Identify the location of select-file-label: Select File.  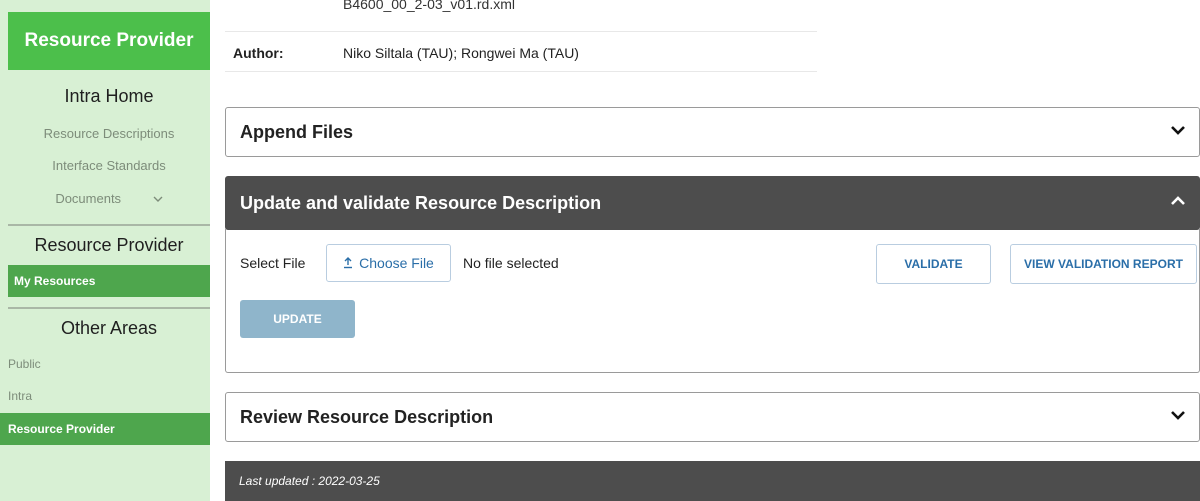
(273, 263).